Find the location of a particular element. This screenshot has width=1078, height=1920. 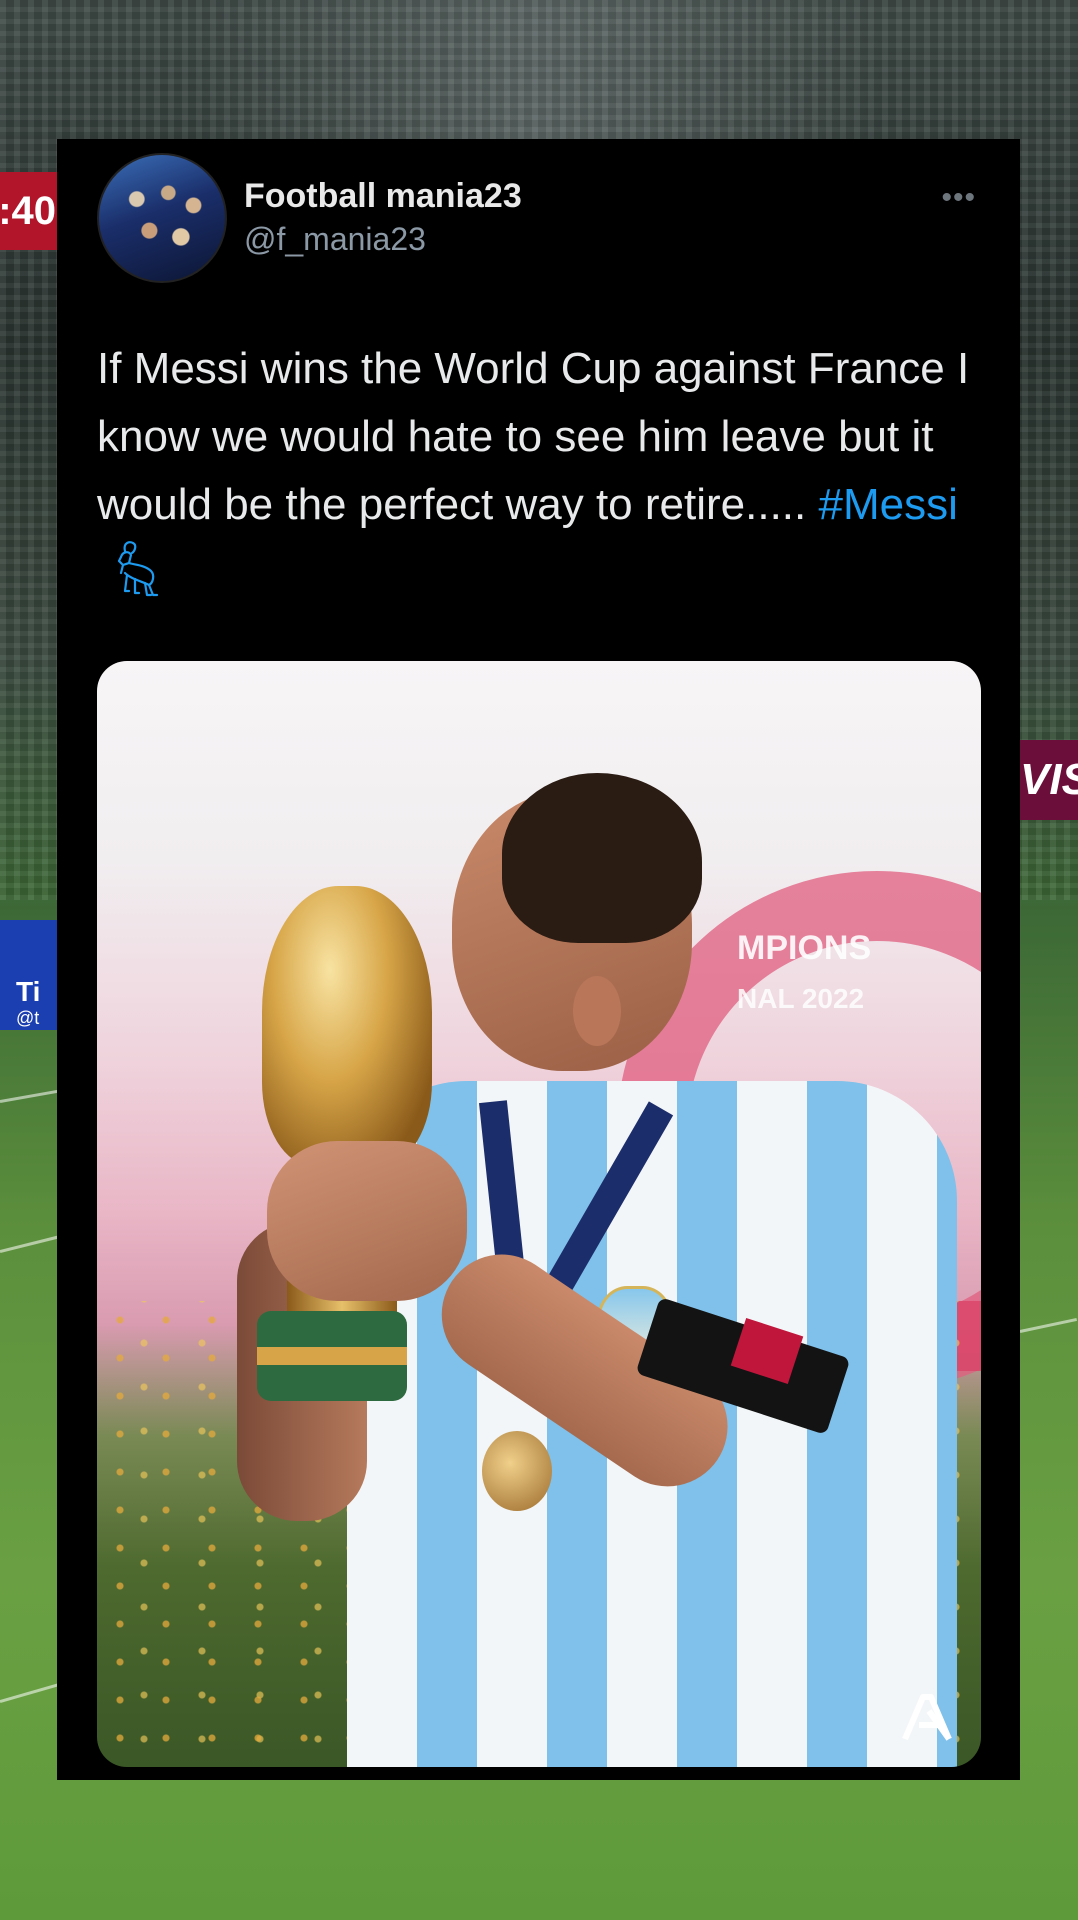

background-ad-board: VIS is located at coordinates (1048, 780).